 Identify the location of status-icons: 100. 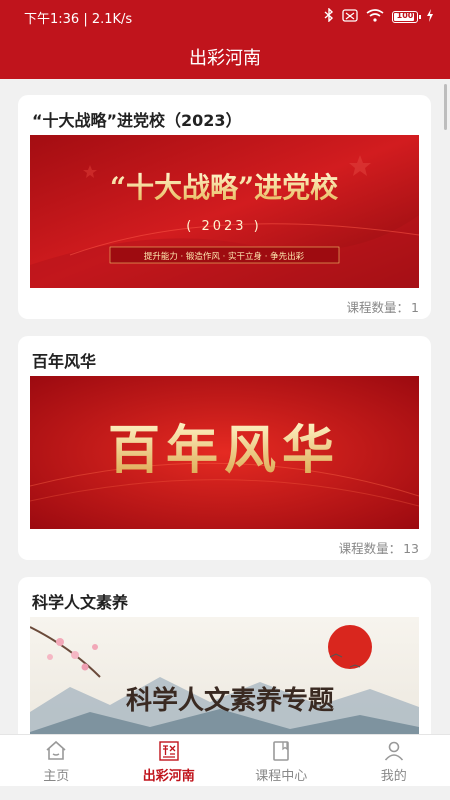
(379, 16).